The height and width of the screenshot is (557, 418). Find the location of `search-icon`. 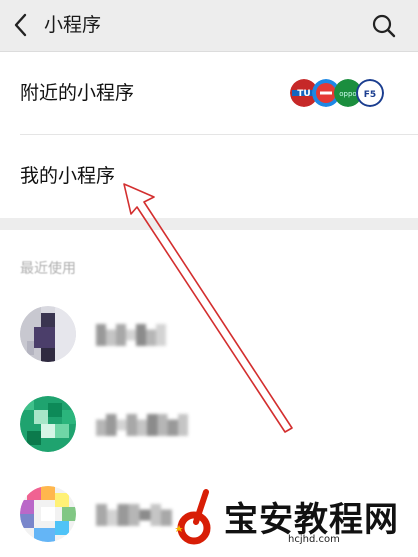

search-icon is located at coordinates (384, 26).